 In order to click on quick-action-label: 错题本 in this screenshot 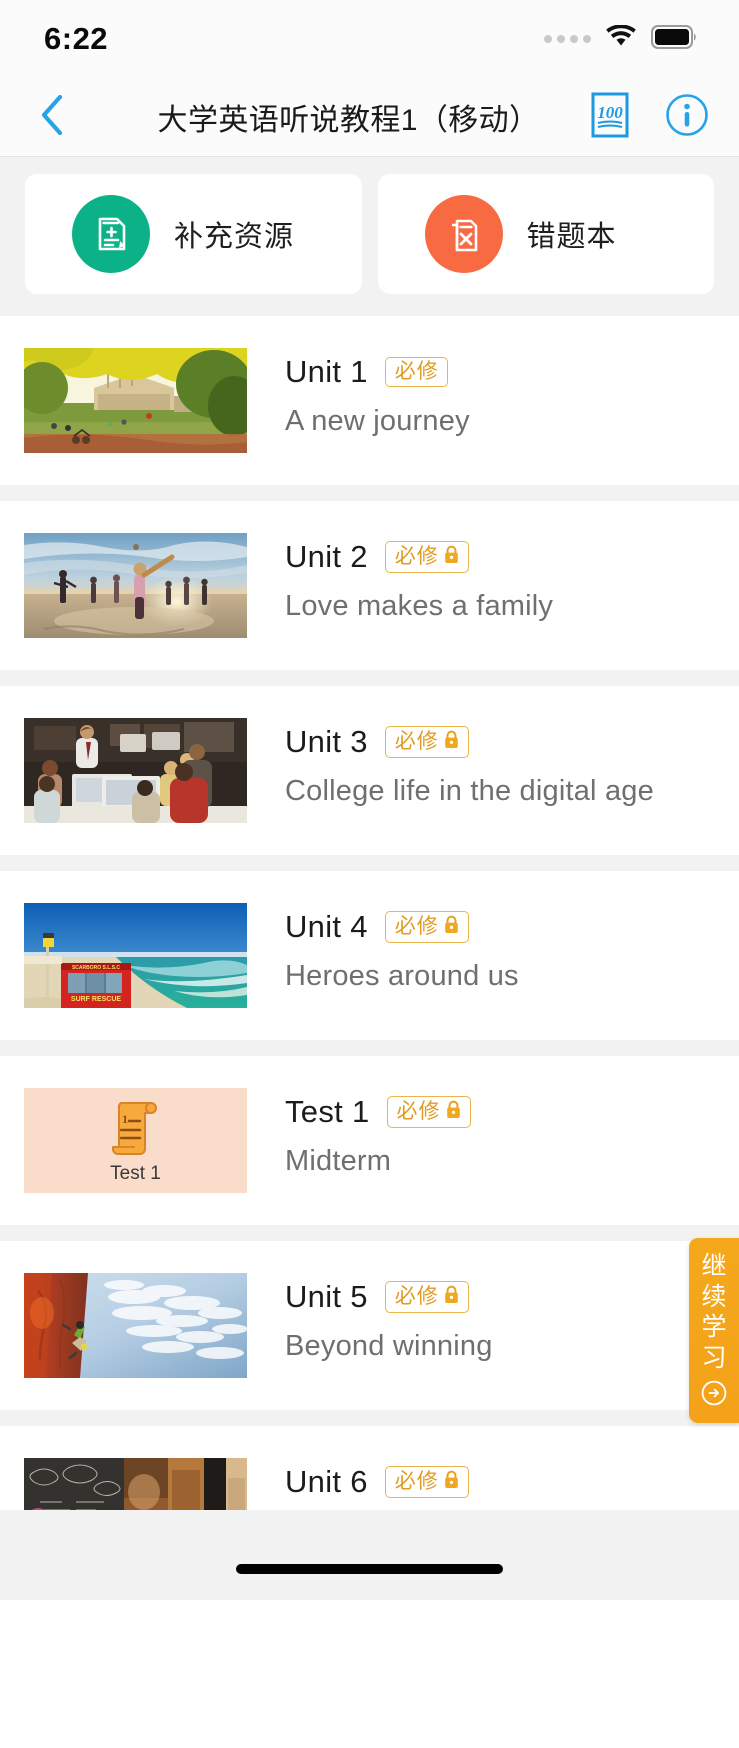, I will do `click(571, 237)`.